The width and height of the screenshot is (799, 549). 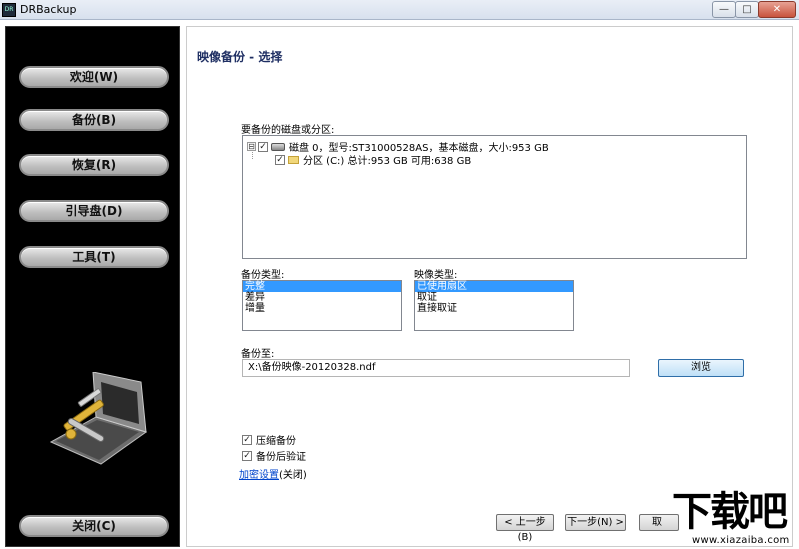 I want to click on maximize-button: □, so click(x=747, y=9).